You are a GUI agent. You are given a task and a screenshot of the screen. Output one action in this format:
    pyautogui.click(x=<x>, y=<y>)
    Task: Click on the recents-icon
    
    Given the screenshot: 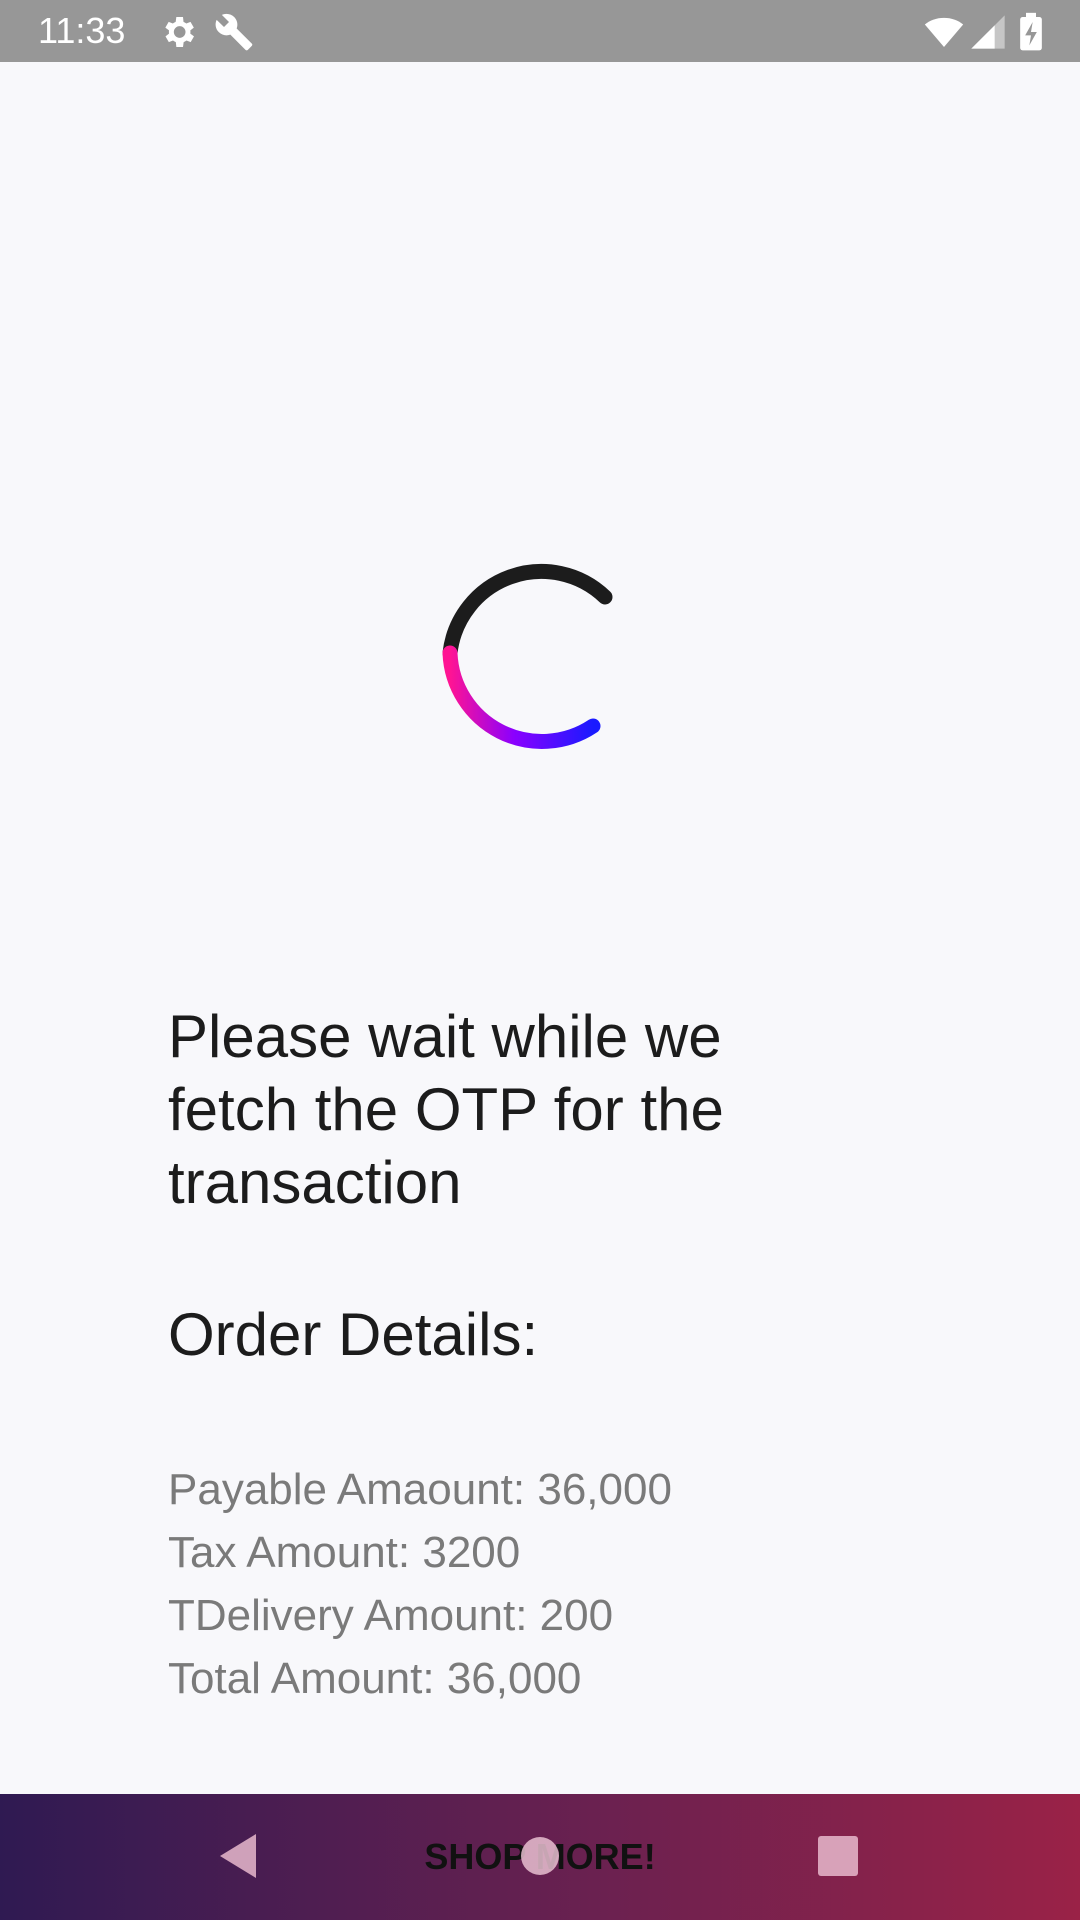 What is the action you would take?
    pyautogui.click(x=838, y=1856)
    